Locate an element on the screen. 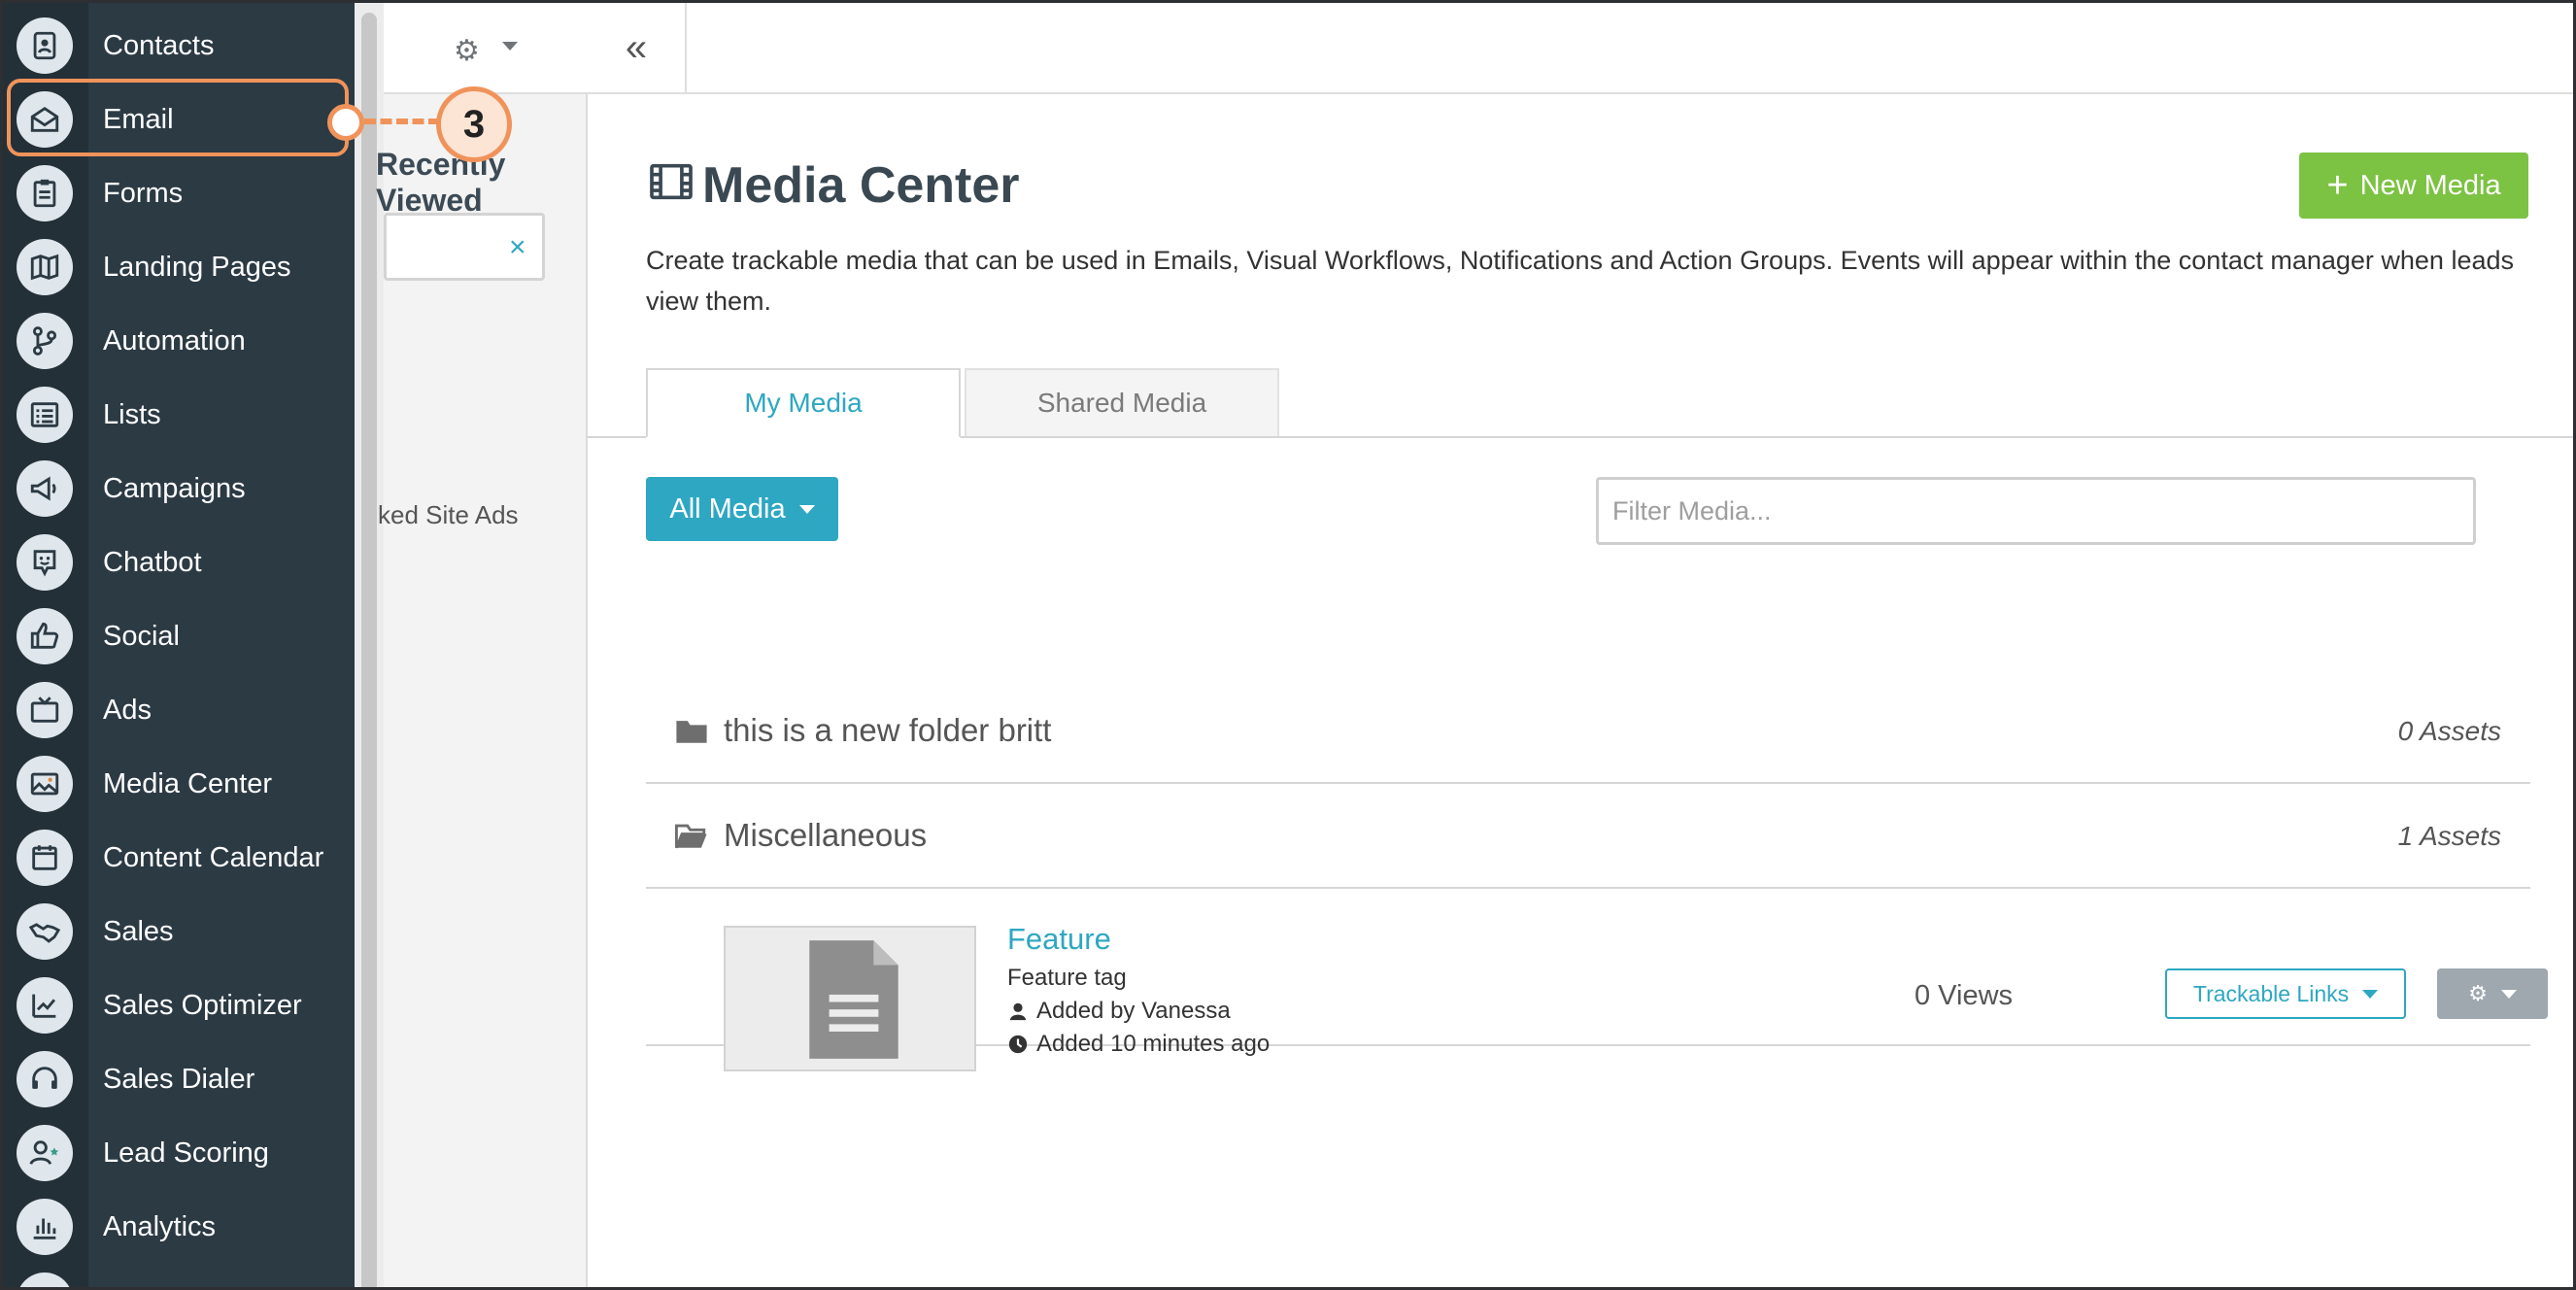 This screenshot has width=2576, height=1290. folder-asset-count: 1 Assets is located at coordinates (2449, 836).